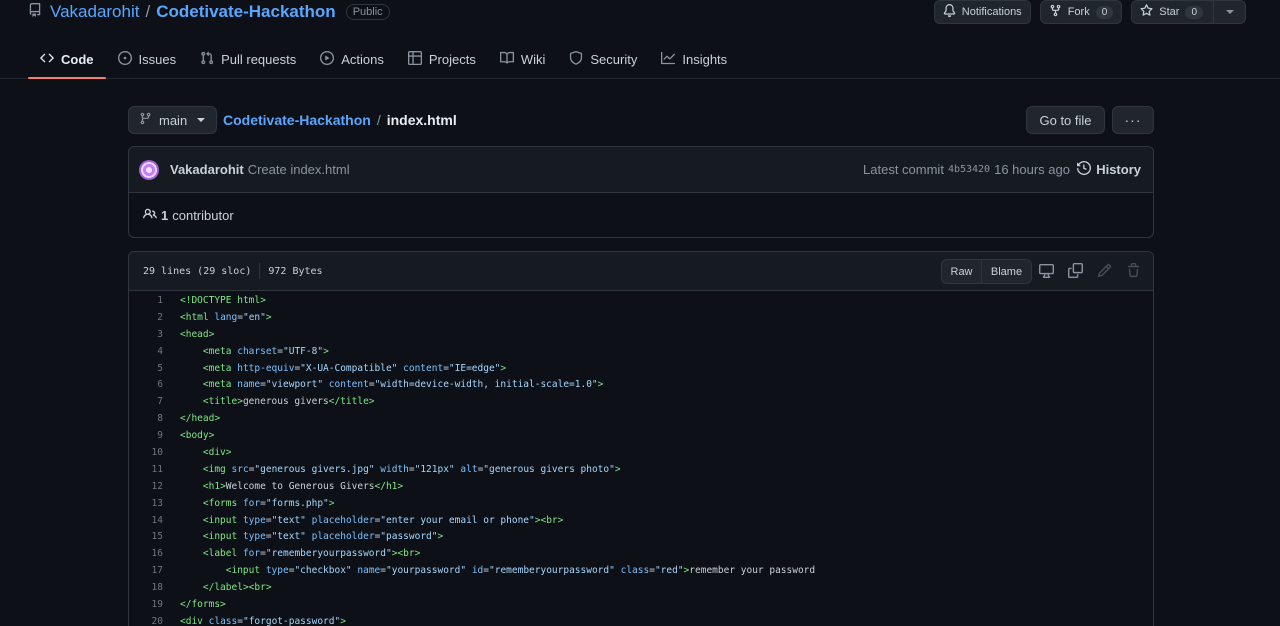  I want to click on tab-label: Projects, so click(452, 59).